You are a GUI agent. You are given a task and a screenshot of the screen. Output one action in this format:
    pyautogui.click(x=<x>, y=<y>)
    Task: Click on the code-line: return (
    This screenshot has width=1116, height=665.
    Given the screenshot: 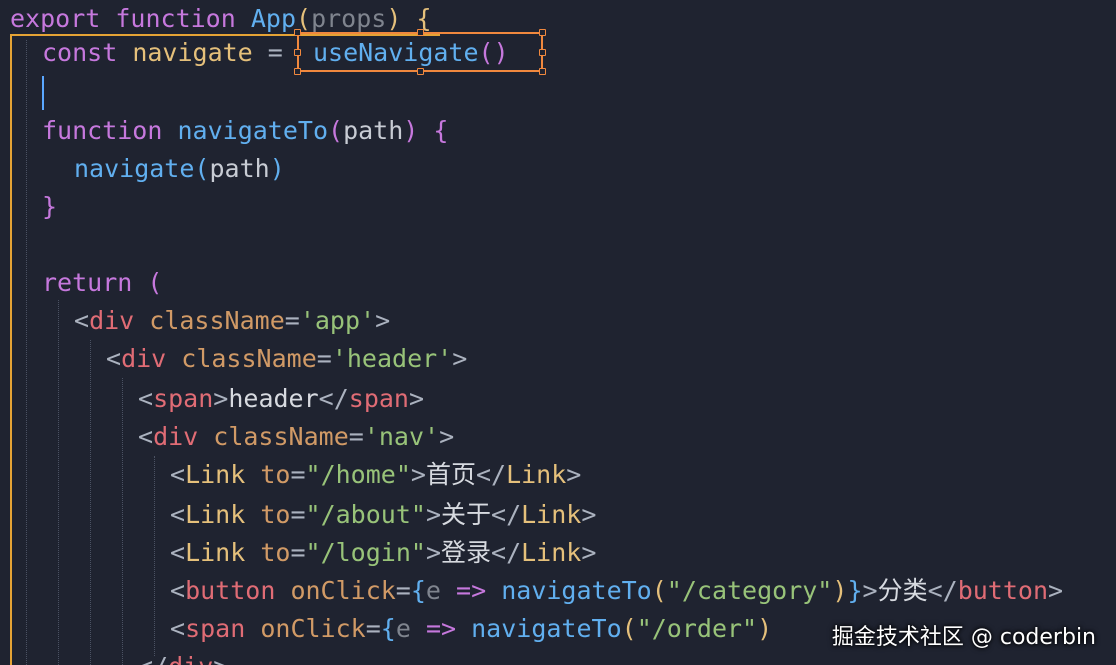 What is the action you would take?
    pyautogui.click(x=102, y=283)
    